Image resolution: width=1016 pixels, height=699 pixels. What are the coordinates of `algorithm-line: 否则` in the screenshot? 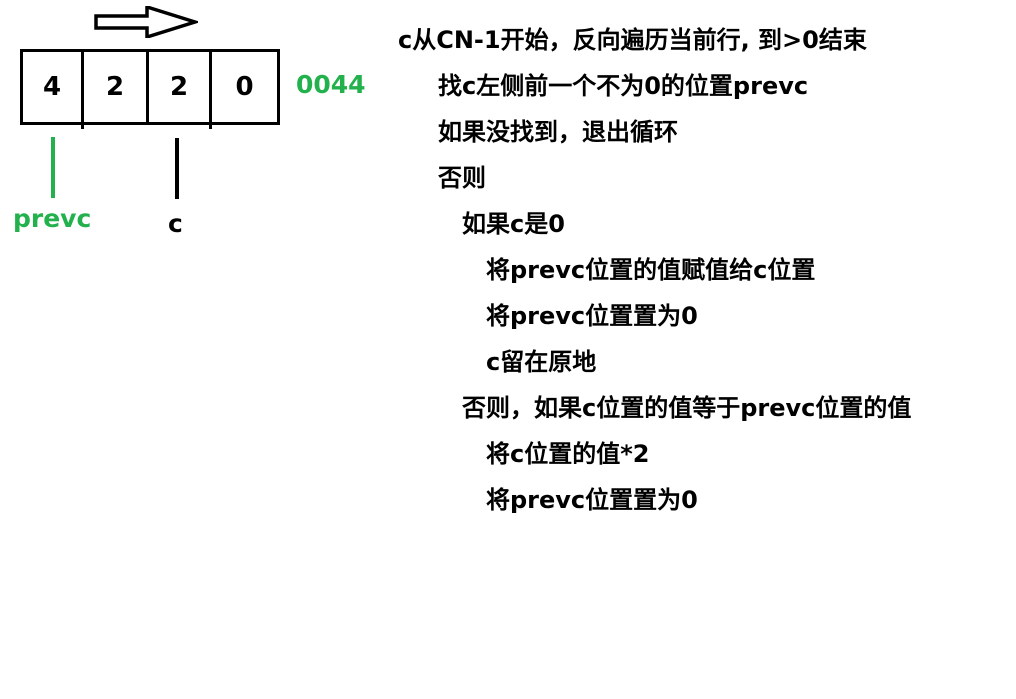 It's located at (462, 178).